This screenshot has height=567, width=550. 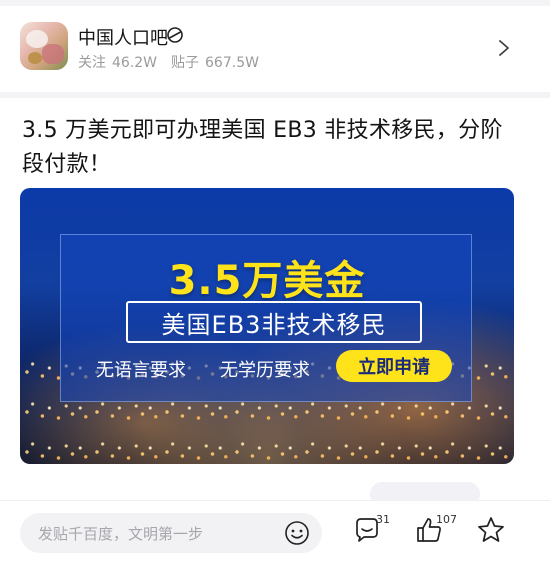 I want to click on posts-count: 667.5W, so click(x=232, y=63).